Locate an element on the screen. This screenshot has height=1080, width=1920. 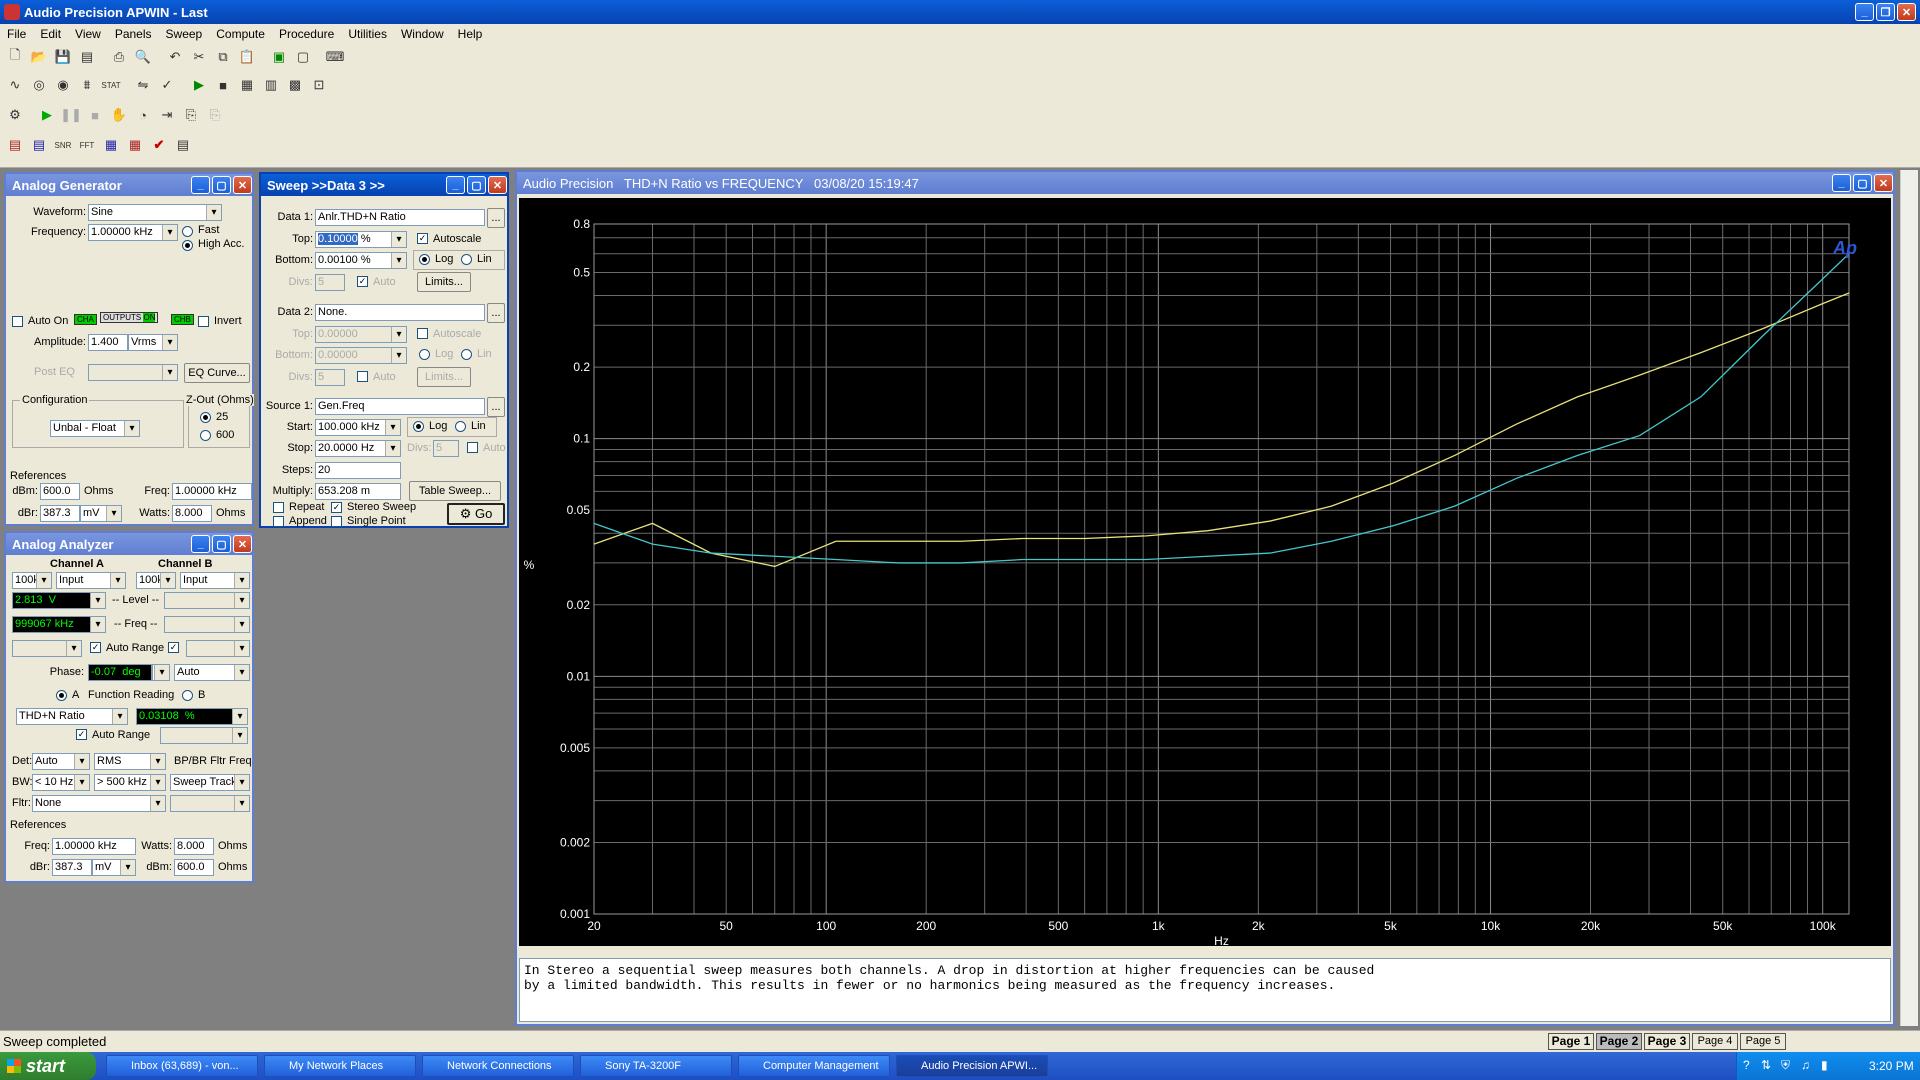
generator-maximize-button: ▢ is located at coordinates (221, 185).